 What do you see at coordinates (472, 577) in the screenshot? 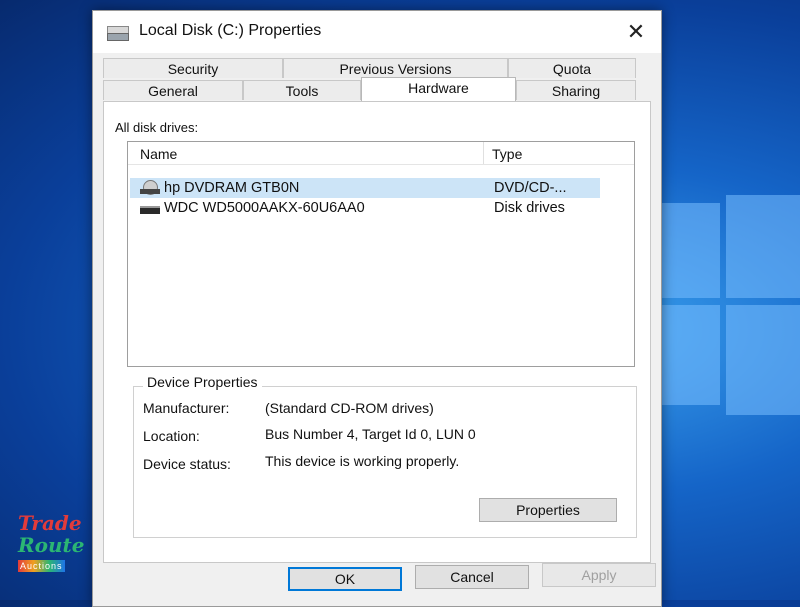
I see `cancel-button: Cancel` at bounding box center [472, 577].